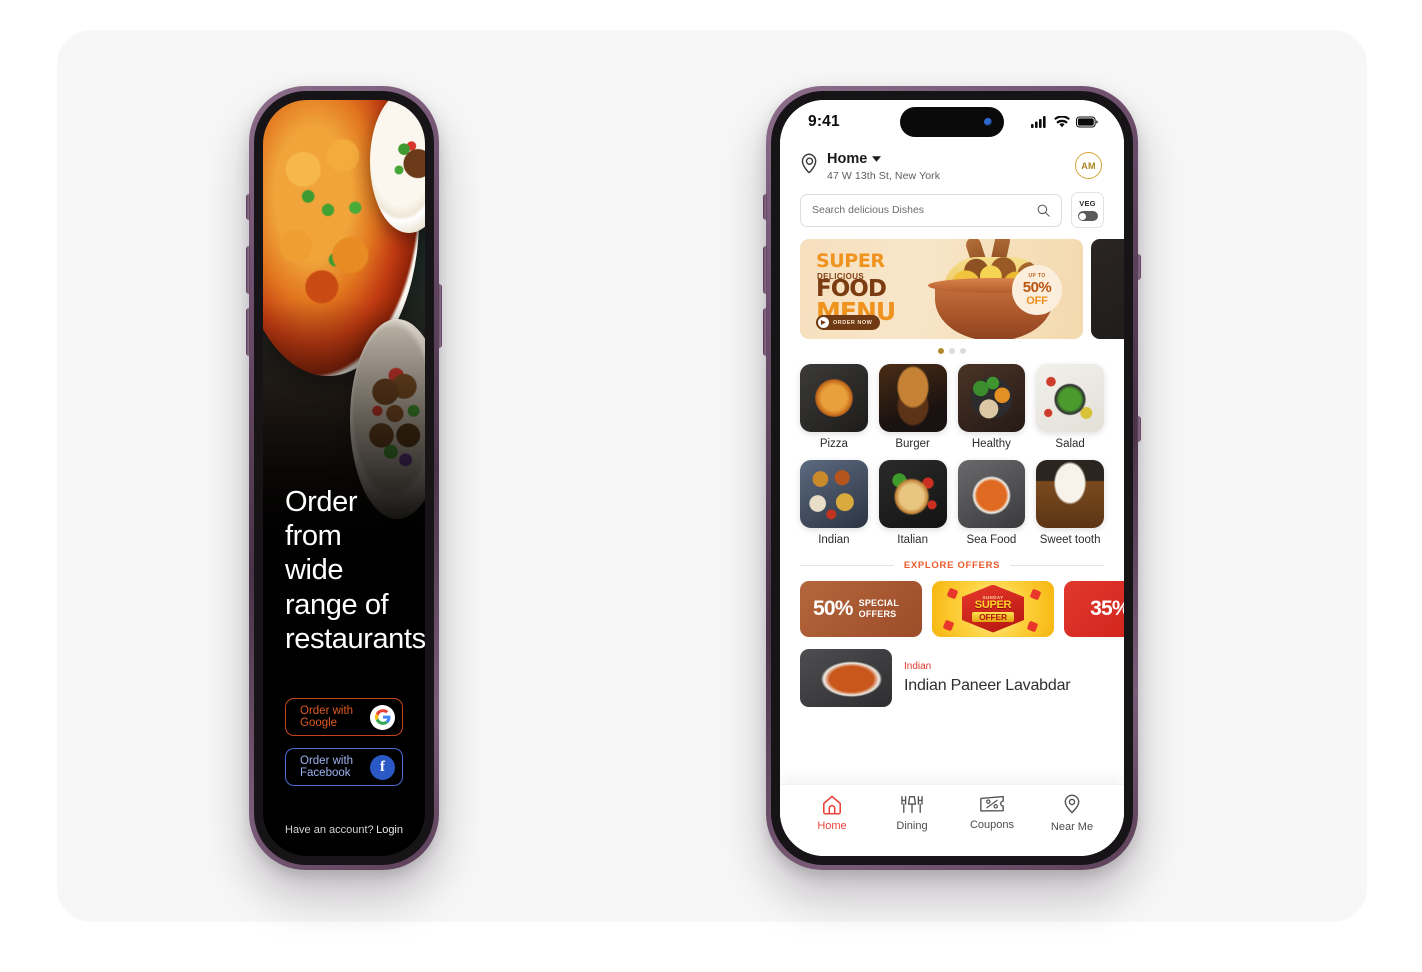 Image resolution: width=1422 pixels, height=972 pixels. What do you see at coordinates (952, 672) in the screenshot?
I see `dish-card: Indian Indian Paneer Lavabdar` at bounding box center [952, 672].